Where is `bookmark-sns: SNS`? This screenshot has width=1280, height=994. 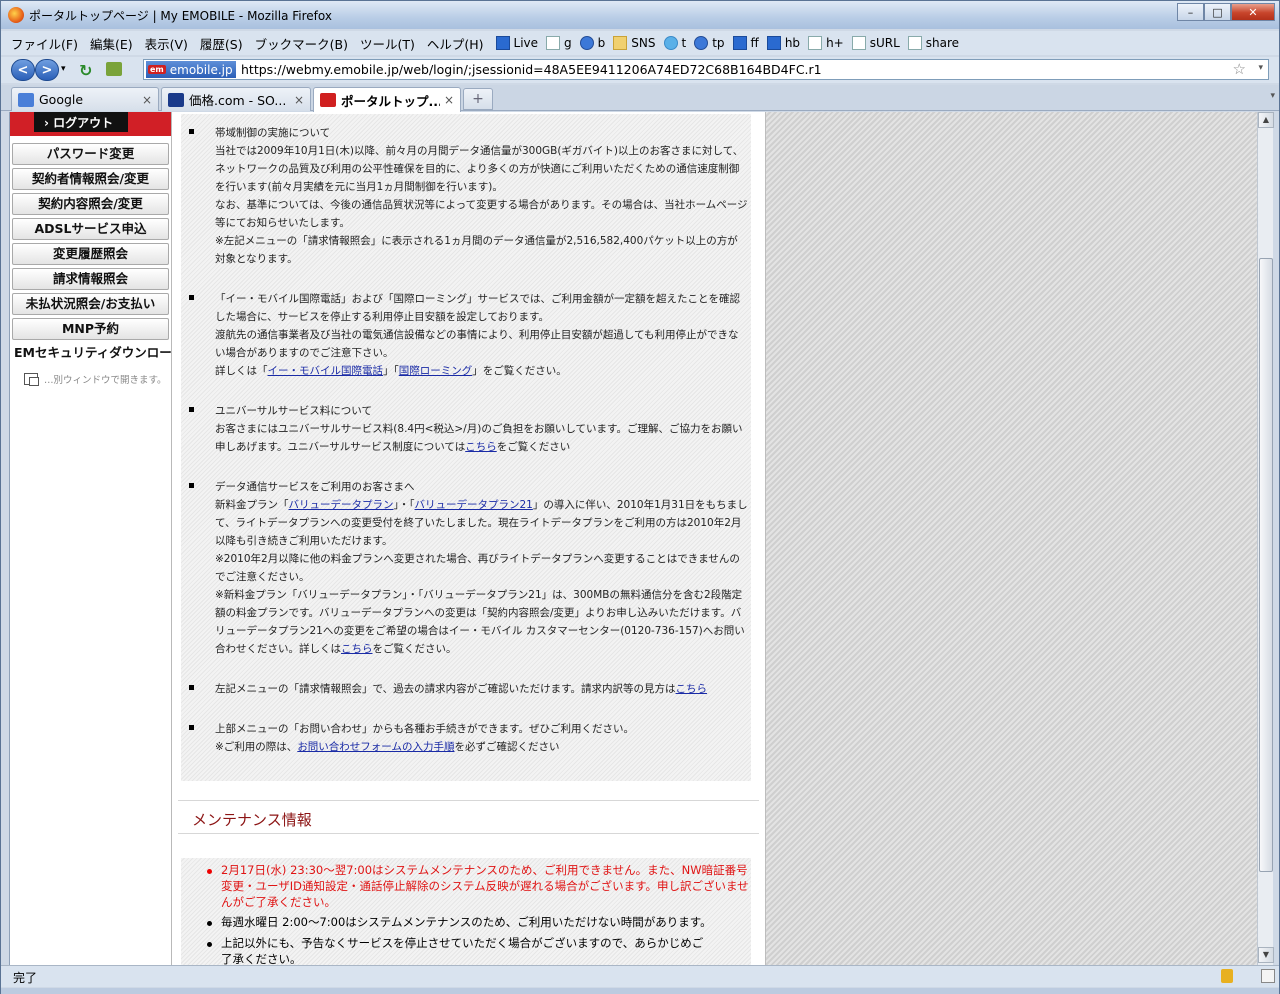 bookmark-sns: SNS is located at coordinates (634, 43).